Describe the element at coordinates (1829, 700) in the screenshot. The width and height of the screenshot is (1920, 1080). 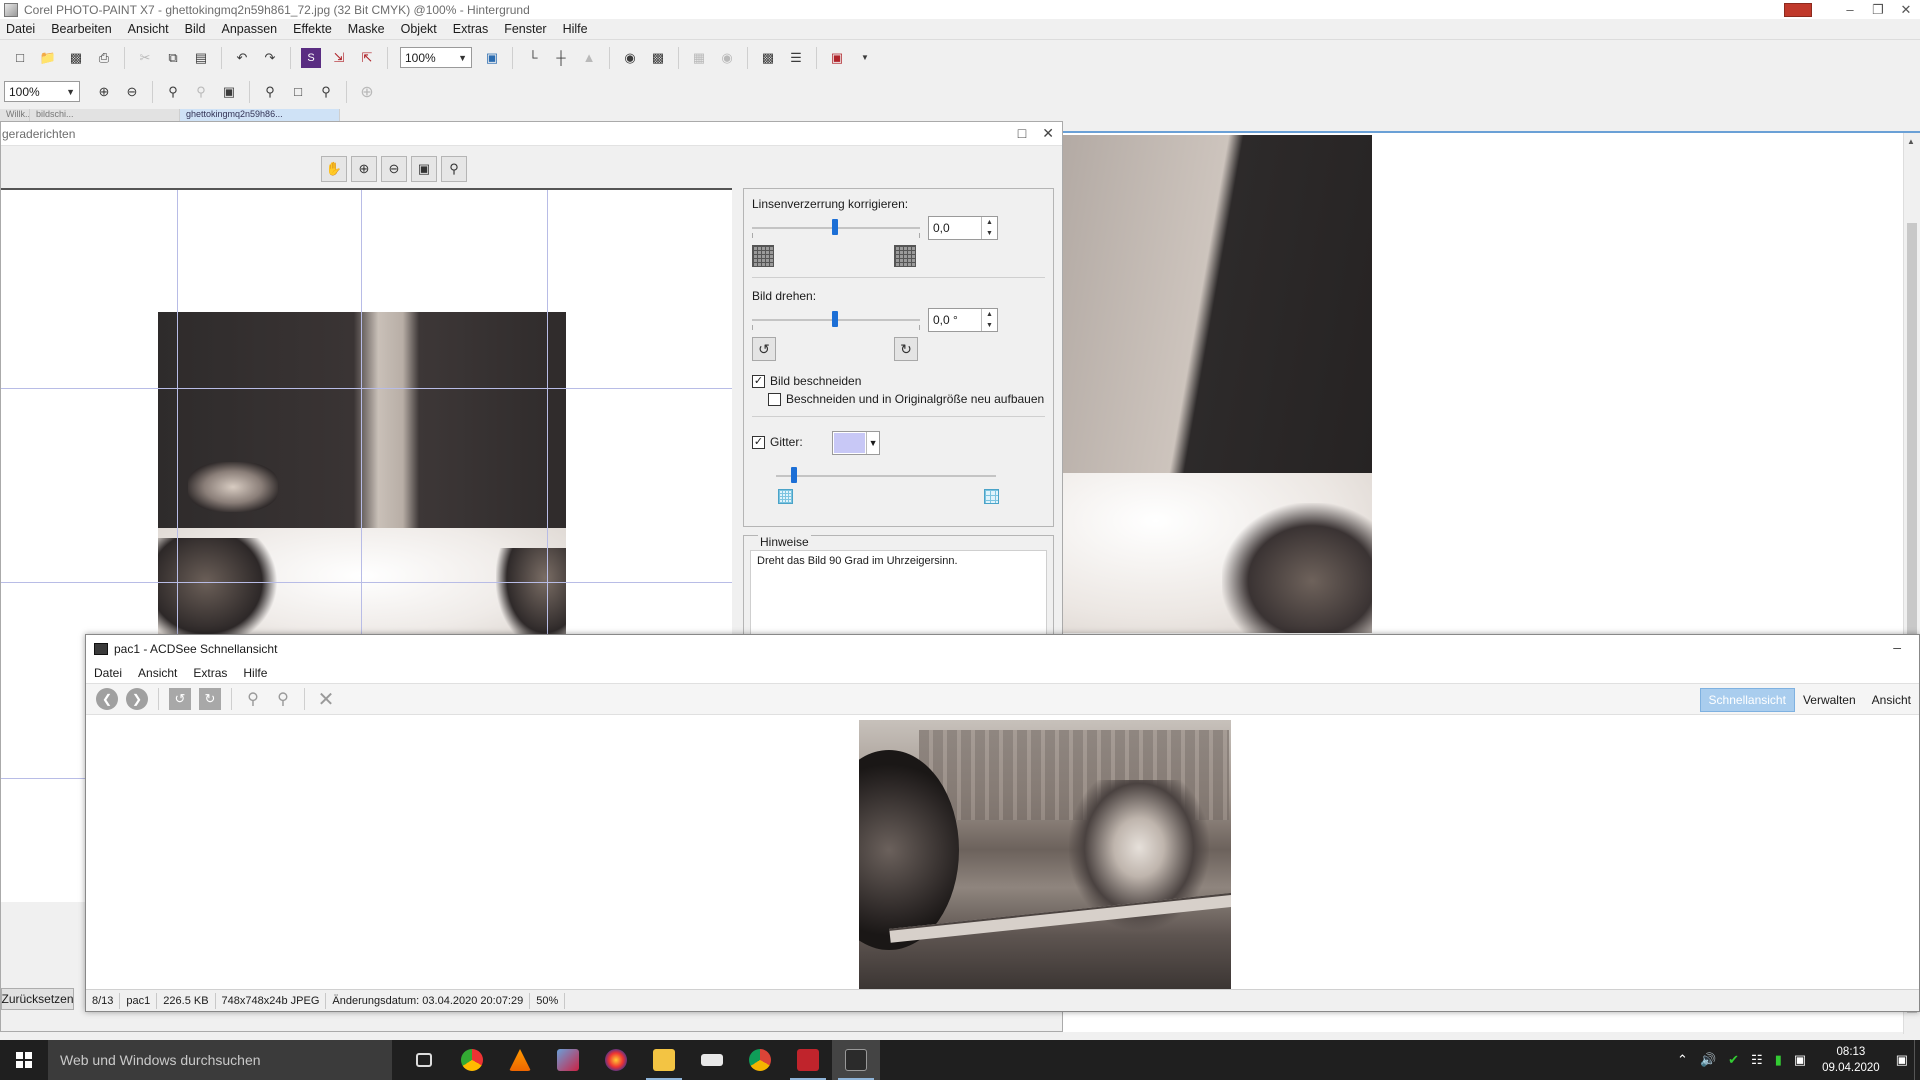
I see `mode-tab-manage: Verwalten` at that location.